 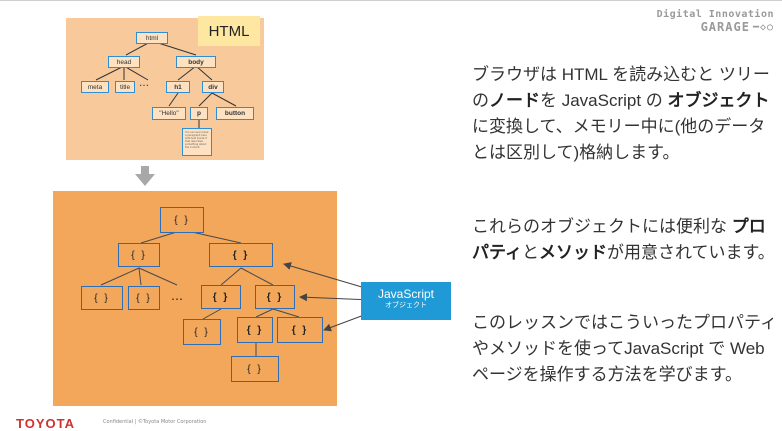 I want to click on object-node-meta: { }, so click(x=102, y=298).